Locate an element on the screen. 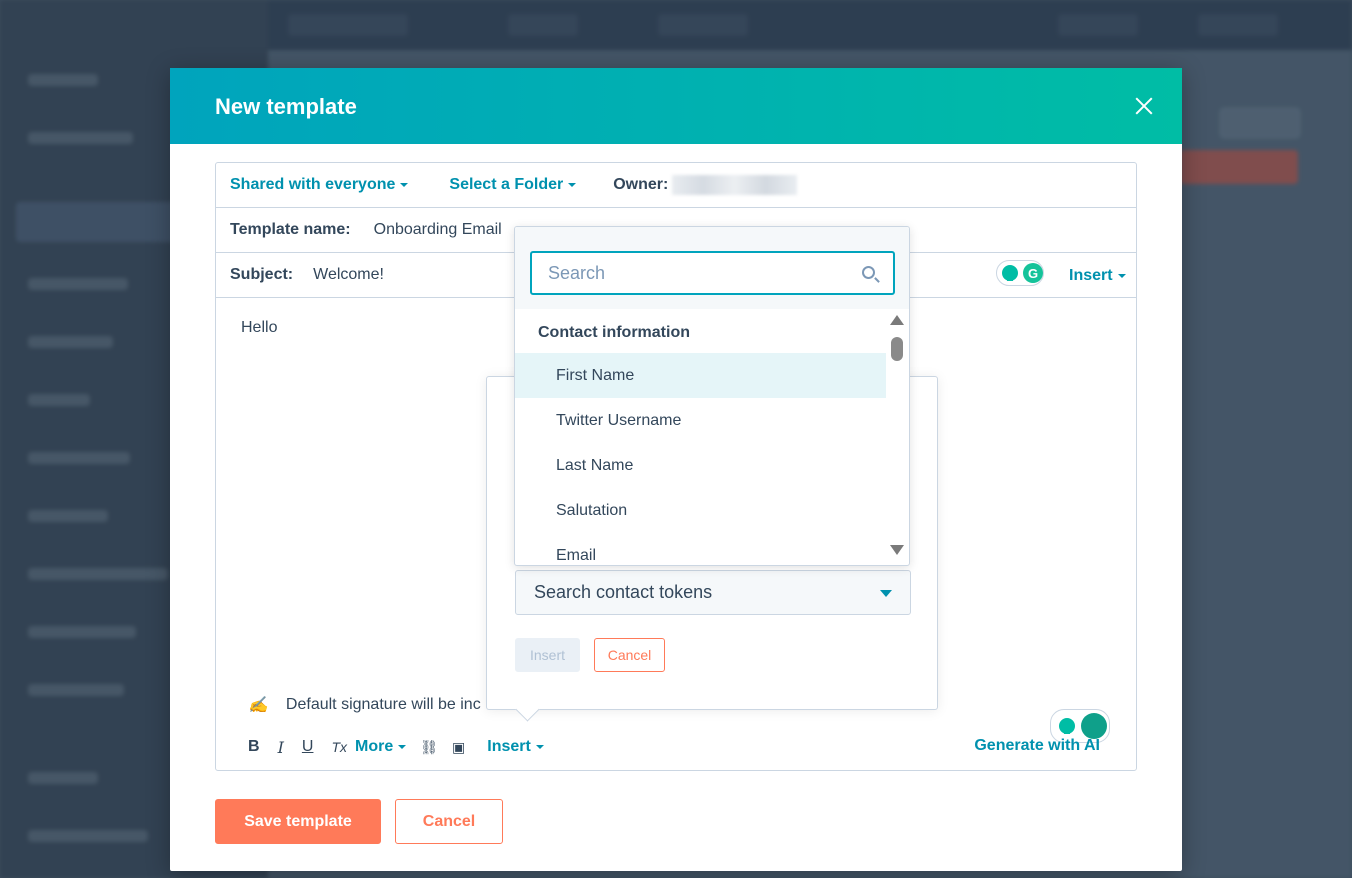 Image resolution: width=1352 pixels, height=878 pixels. popover-actions: Insert Cancel is located at coordinates (590, 655).